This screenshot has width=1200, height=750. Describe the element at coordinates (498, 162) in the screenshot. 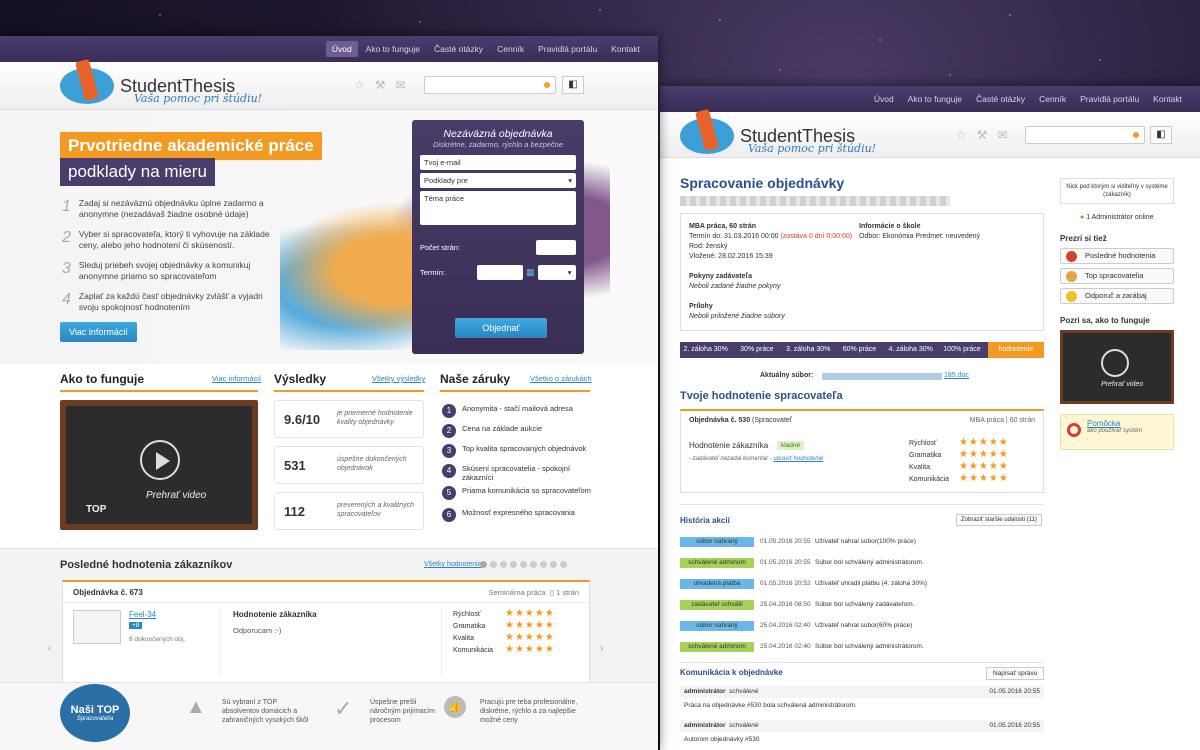

I see `email-field: Tvoj e-mail` at that location.